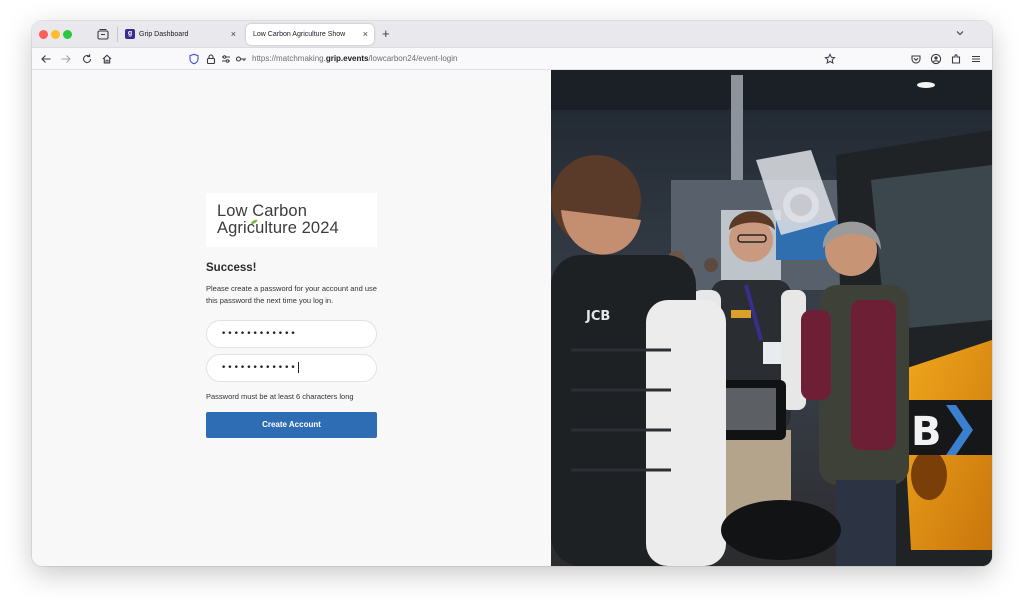 Image resolution: width=1024 pixels, height=609 pixels. What do you see at coordinates (130, 34) in the screenshot?
I see `grip-logo-icon: g` at bounding box center [130, 34].